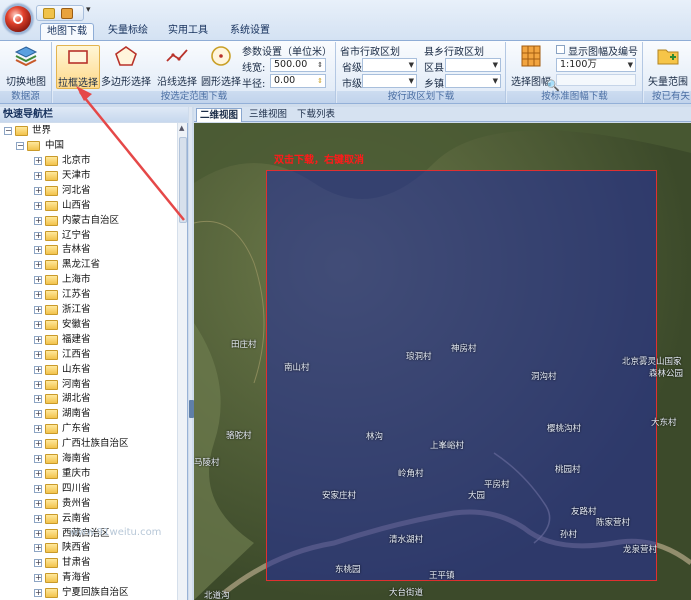 Image resolution: width=691 pixels, height=600 pixels. What do you see at coordinates (630, 65) in the screenshot?
I see `chevron-down-icon: ▼` at bounding box center [630, 65].